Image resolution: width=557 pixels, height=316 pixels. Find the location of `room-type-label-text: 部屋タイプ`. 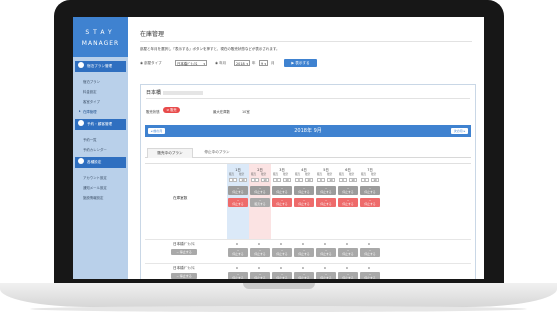

room-type-label-text: 部屋タイプ is located at coordinates (153, 63).